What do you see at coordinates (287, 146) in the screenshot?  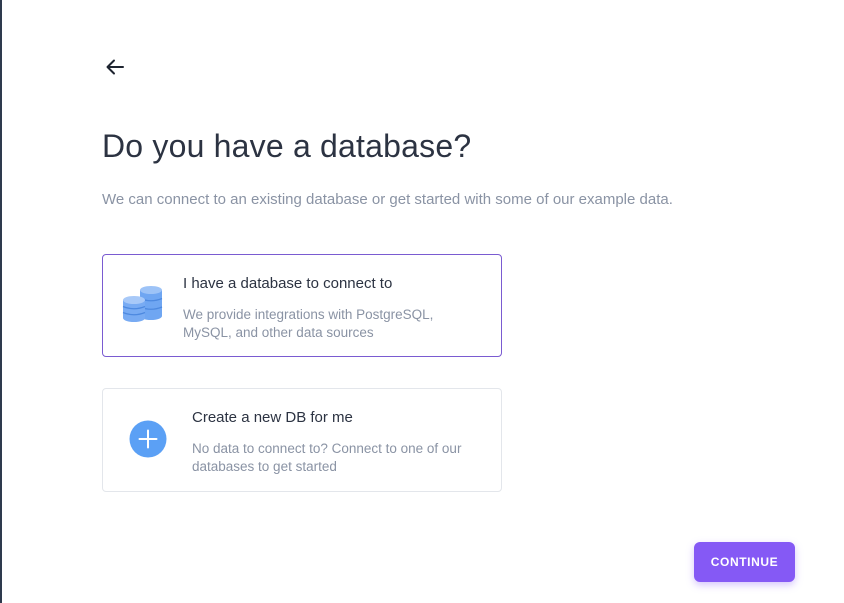 I see `page-title: Do you have a database?` at bounding box center [287, 146].